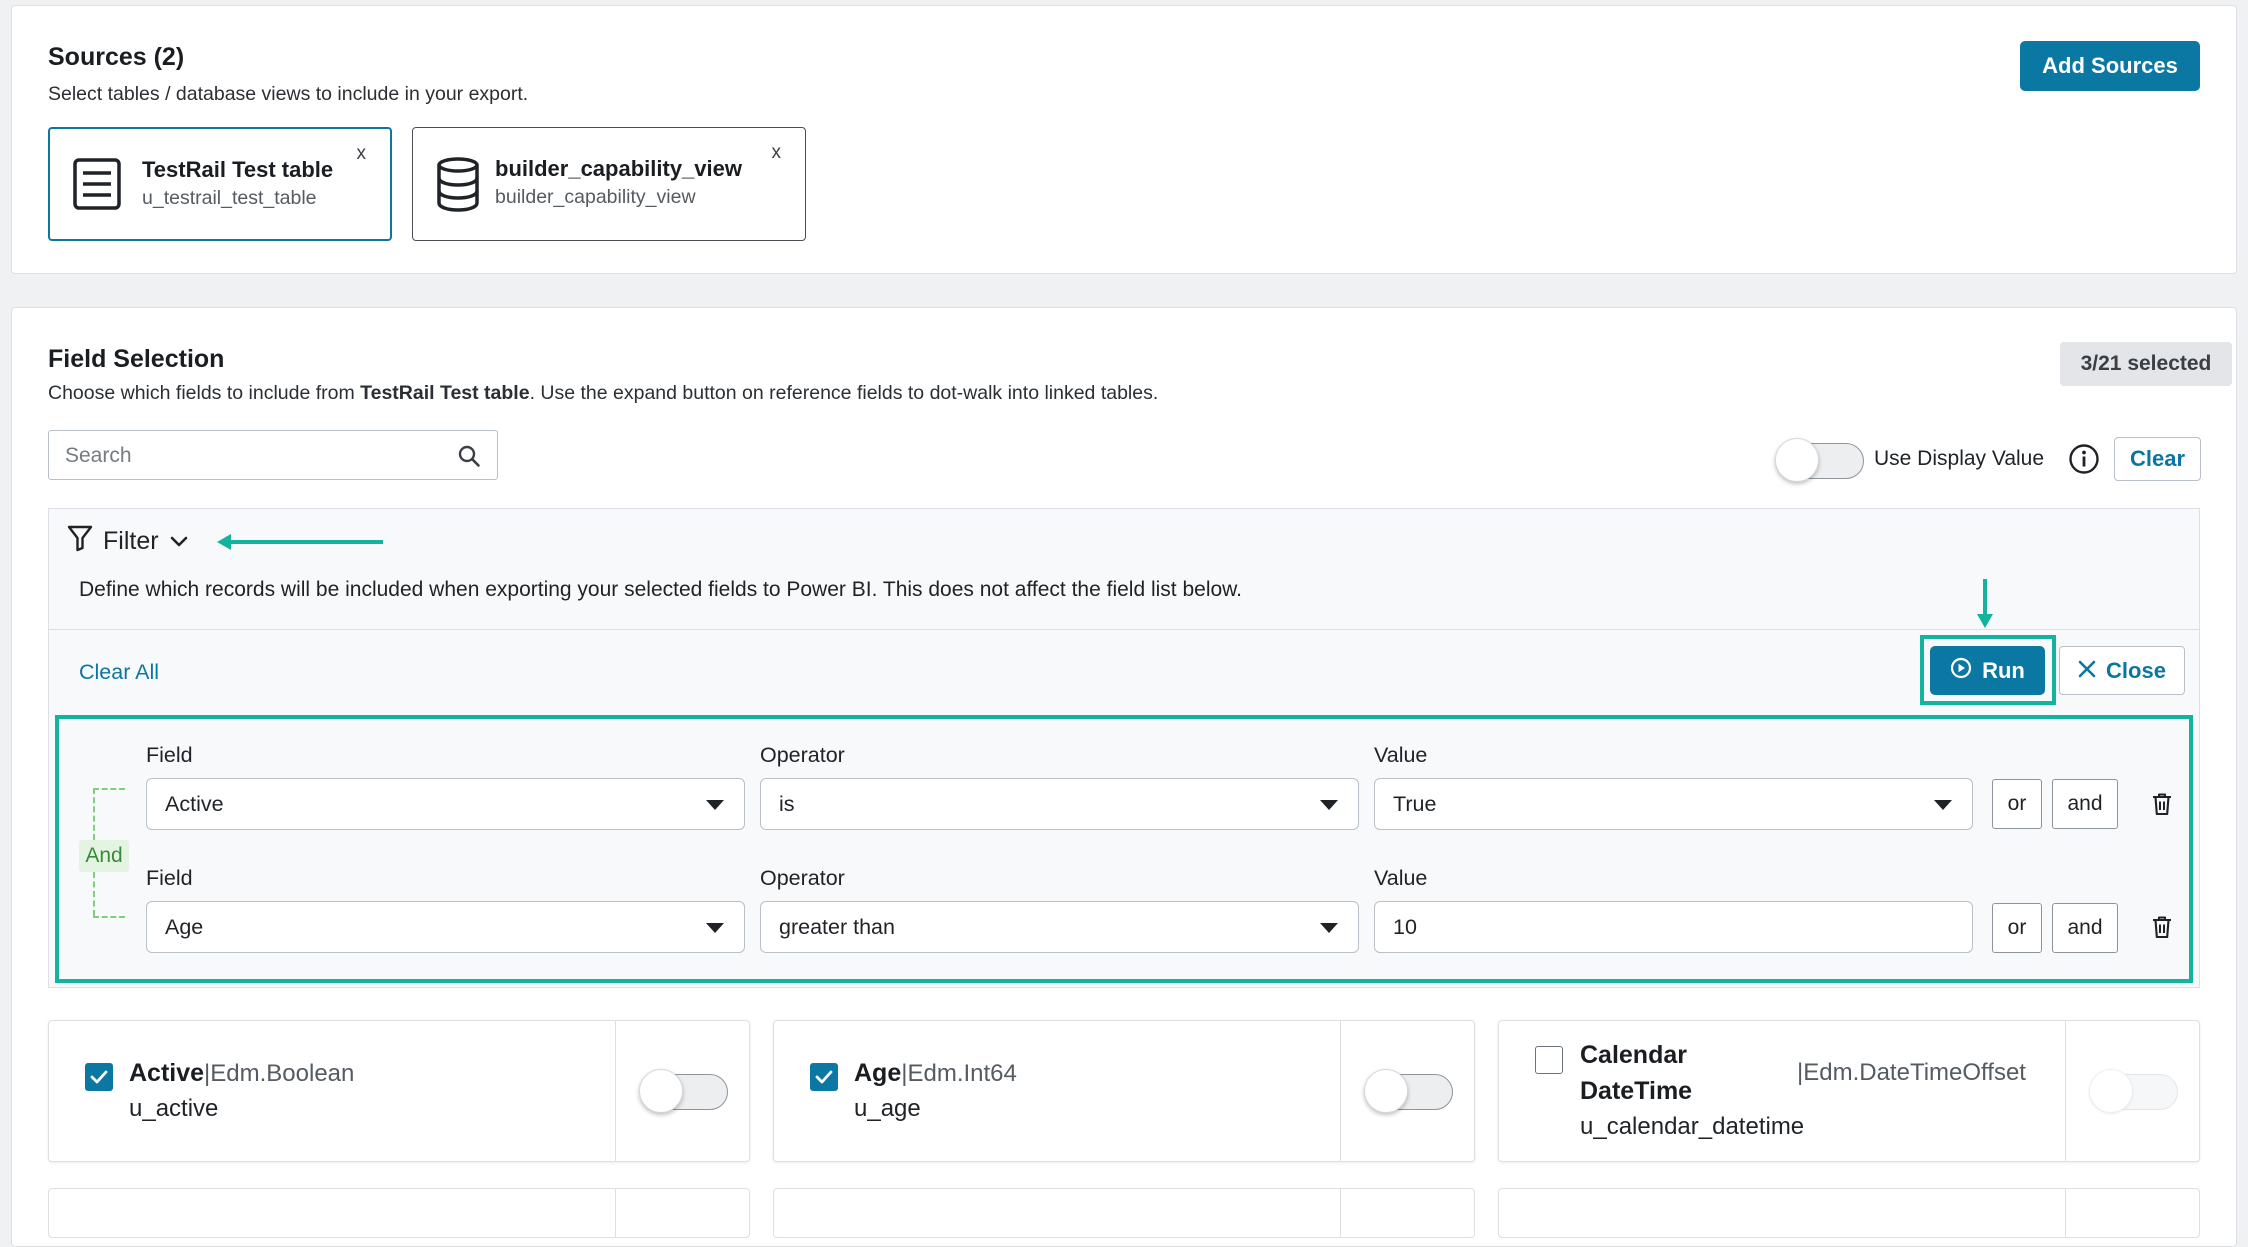 The height and width of the screenshot is (1247, 2248). I want to click on search-input, so click(253, 456).